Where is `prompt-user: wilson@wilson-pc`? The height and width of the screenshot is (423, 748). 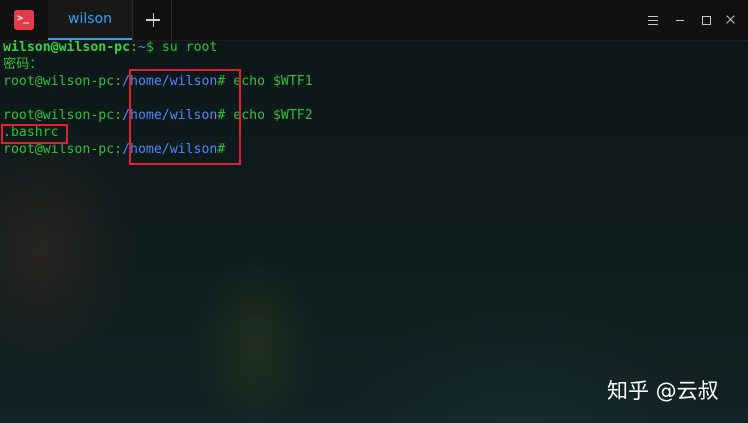
prompt-user: wilson@wilson-pc is located at coordinates (67, 47).